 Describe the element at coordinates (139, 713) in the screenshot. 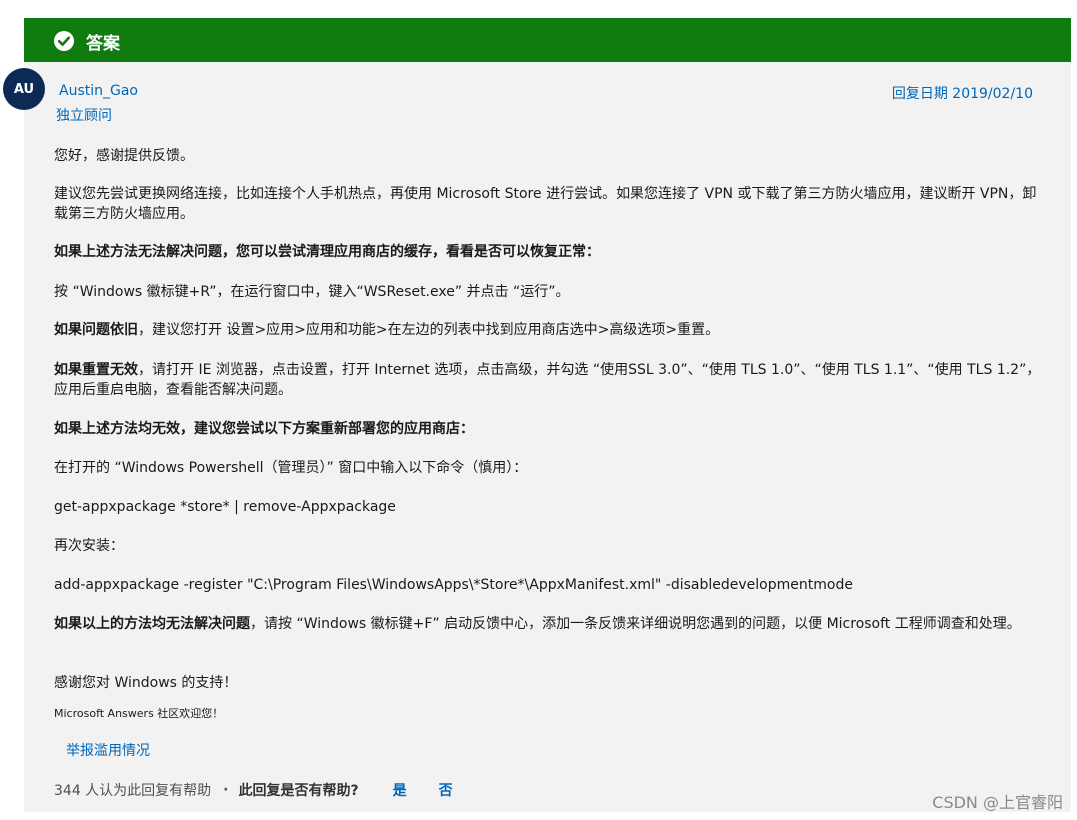

I see `welcome-text: Microsoft Answers 社区欢迎您！` at that location.